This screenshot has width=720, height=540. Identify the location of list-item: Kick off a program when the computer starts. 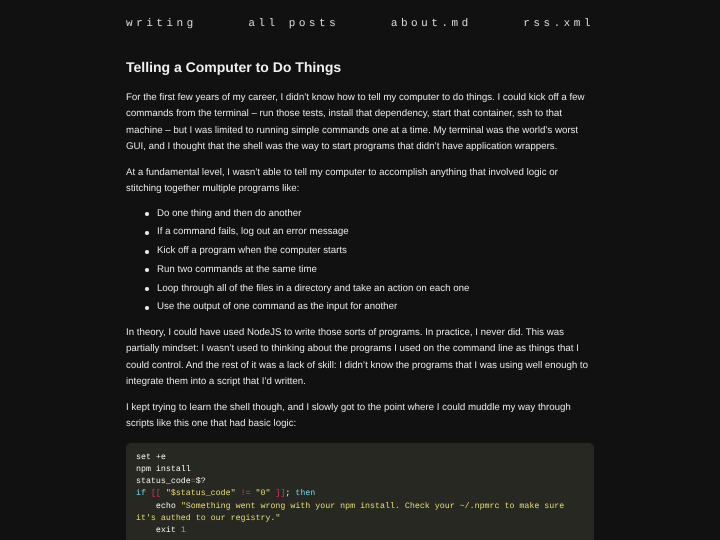
(252, 251).